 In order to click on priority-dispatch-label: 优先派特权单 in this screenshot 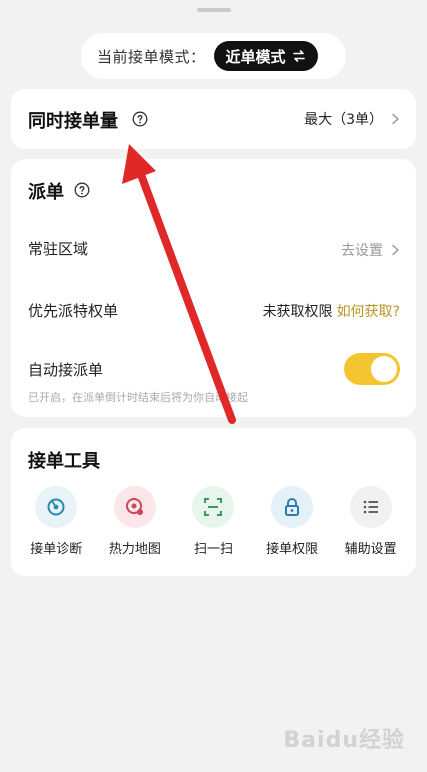, I will do `click(73, 311)`.